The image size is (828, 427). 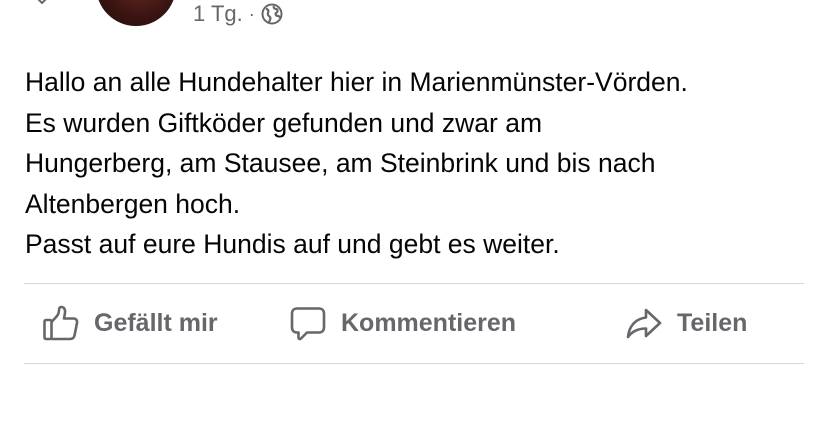 I want to click on like-button: Gefällt mir, so click(x=130, y=323).